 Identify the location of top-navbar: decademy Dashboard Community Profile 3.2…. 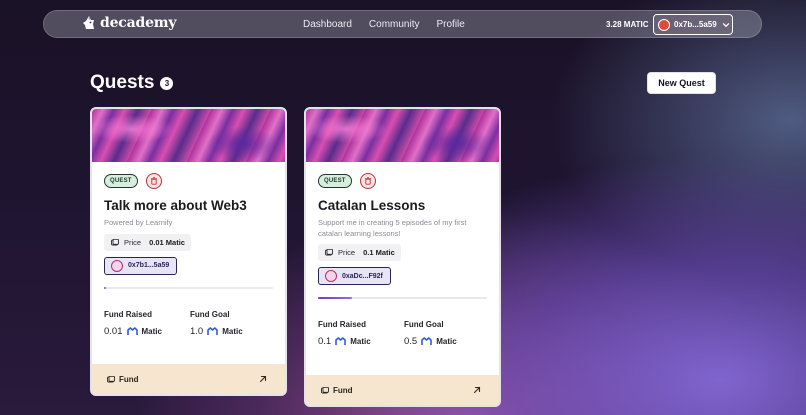
(402, 24).